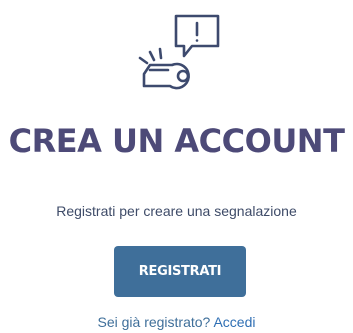 This screenshot has width=353, height=333. I want to click on intro-text: Registrati per creare una segnalazione, so click(176, 211).